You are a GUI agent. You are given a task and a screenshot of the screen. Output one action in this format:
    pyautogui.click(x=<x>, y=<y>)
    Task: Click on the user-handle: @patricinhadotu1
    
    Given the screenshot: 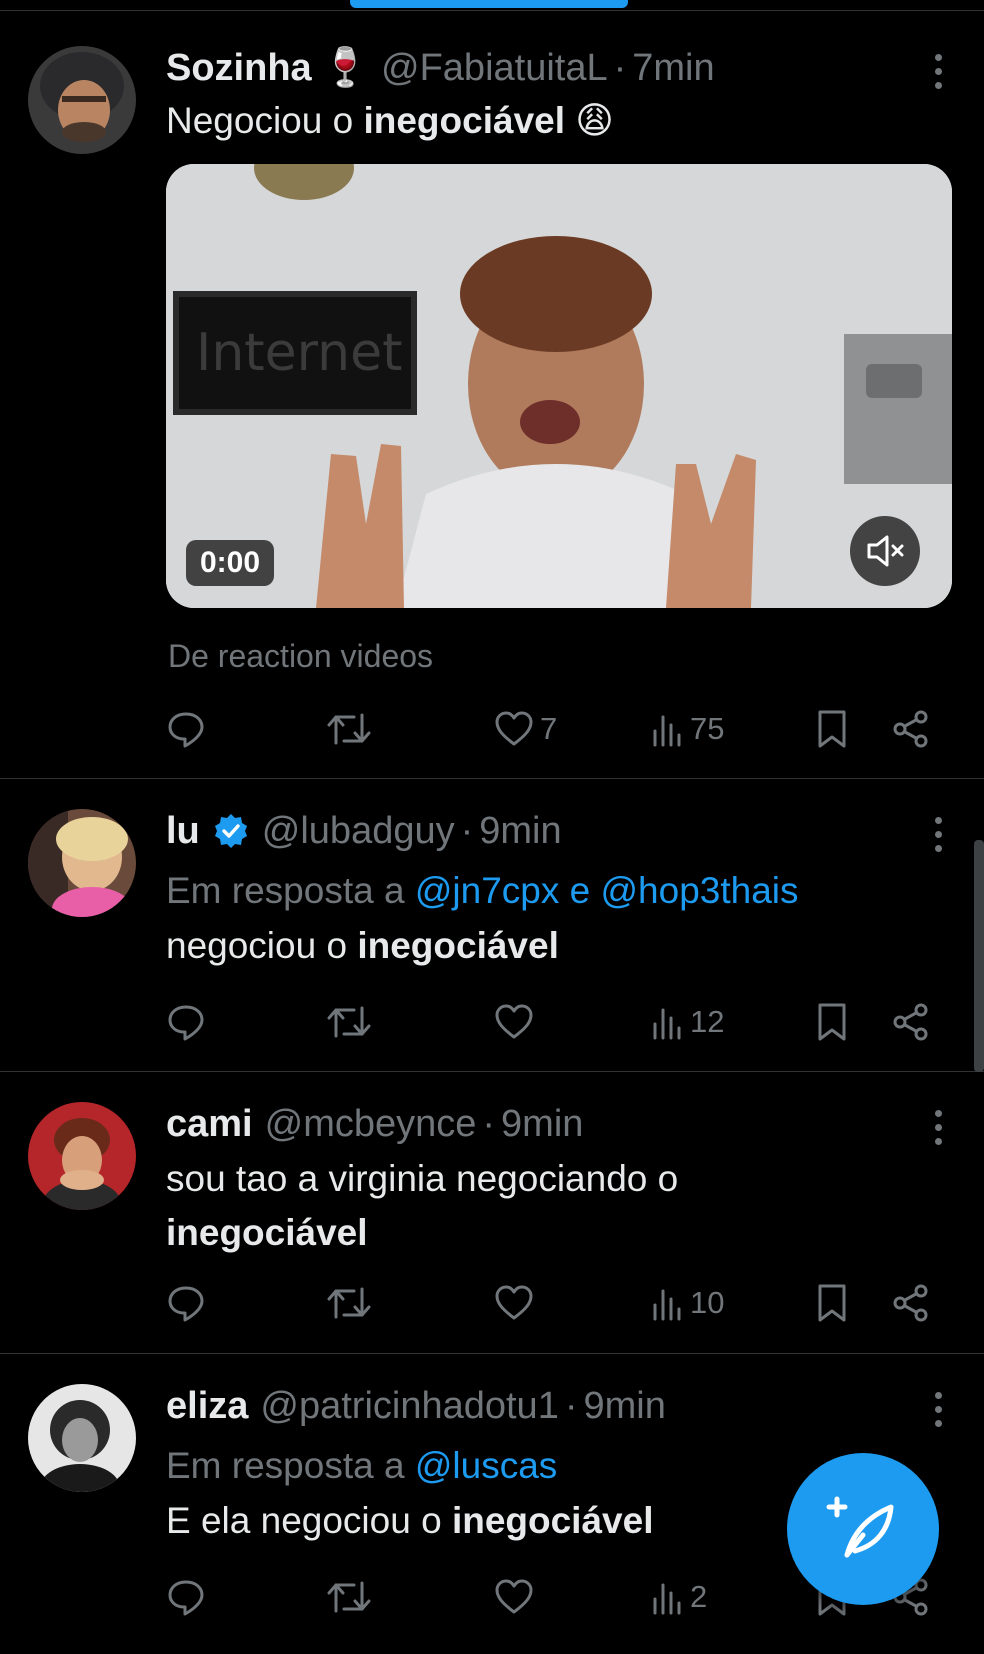 What is the action you would take?
    pyautogui.click(x=409, y=1406)
    